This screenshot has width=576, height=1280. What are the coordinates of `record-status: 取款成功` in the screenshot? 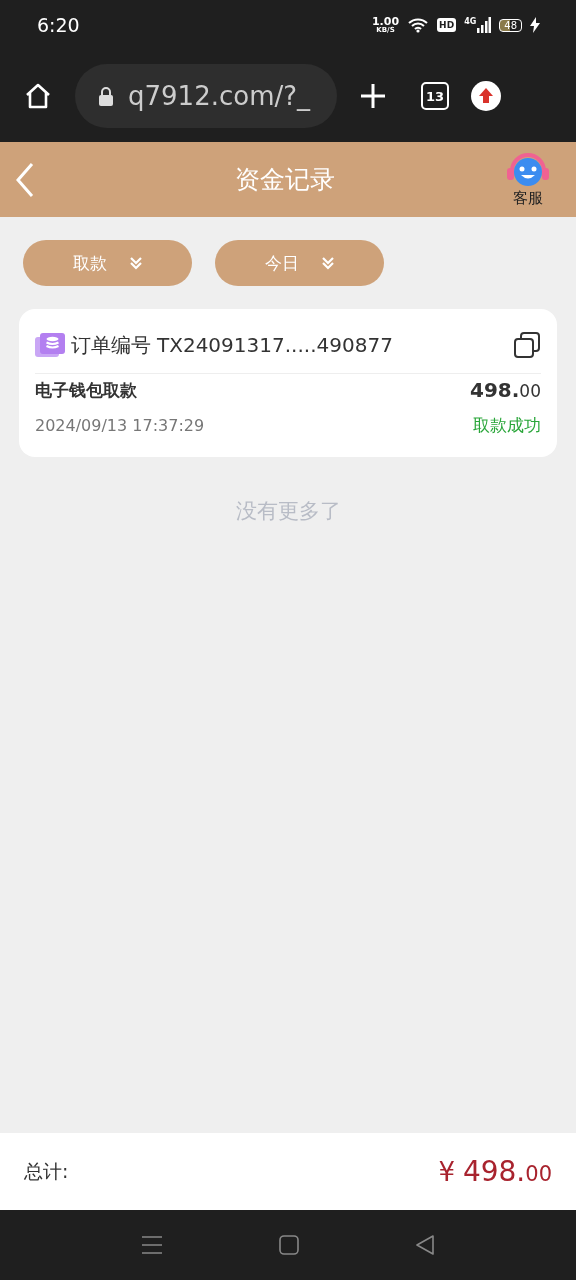 It's located at (507, 425).